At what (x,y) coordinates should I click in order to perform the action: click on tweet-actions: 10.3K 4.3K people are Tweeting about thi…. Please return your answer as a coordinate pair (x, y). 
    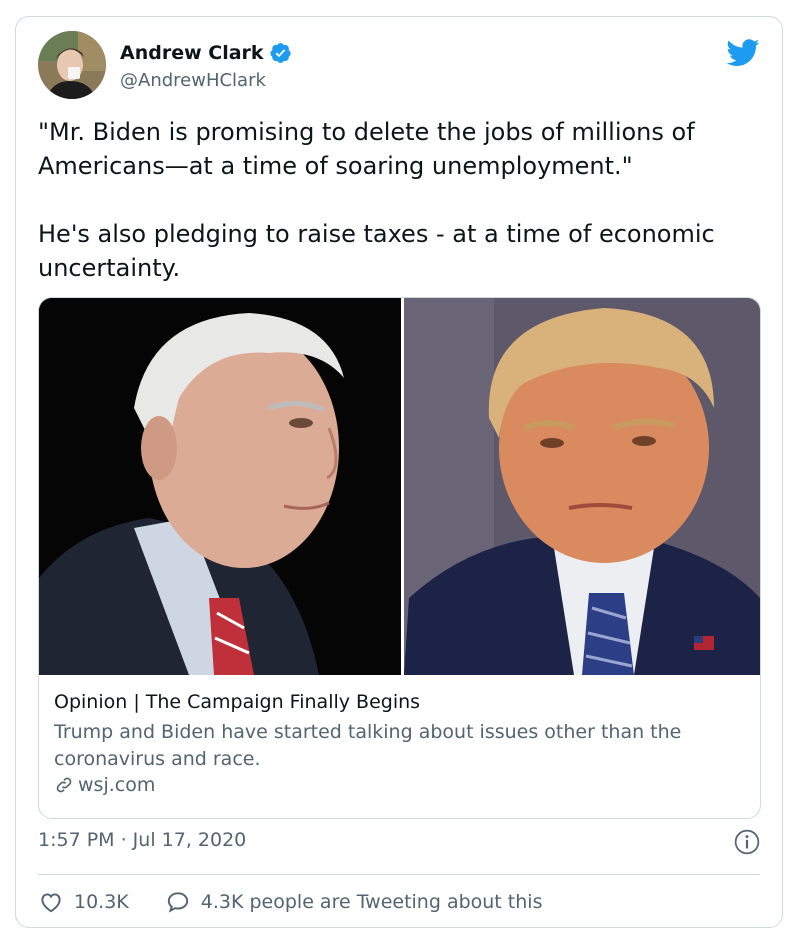
    Looking at the image, I should click on (308, 902).